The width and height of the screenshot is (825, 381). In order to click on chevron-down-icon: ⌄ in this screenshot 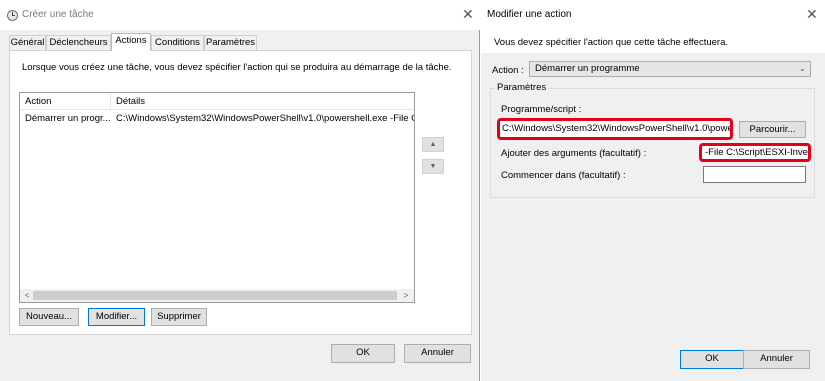, I will do `click(802, 68)`.